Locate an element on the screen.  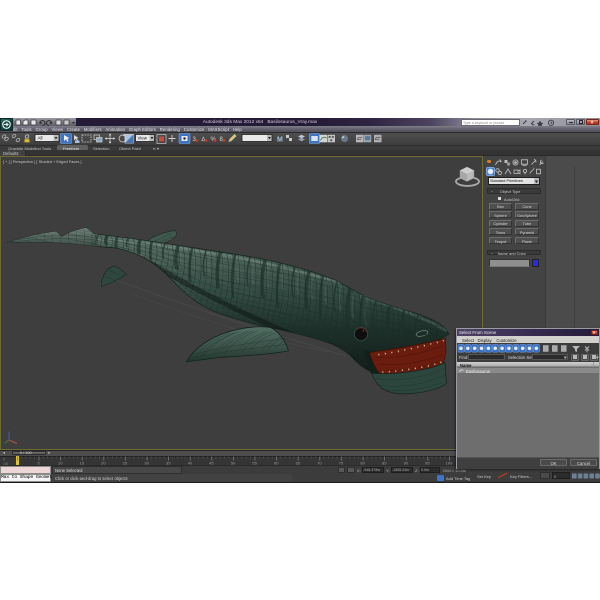
svg-text: 5 is located at coordinates (38, 463).